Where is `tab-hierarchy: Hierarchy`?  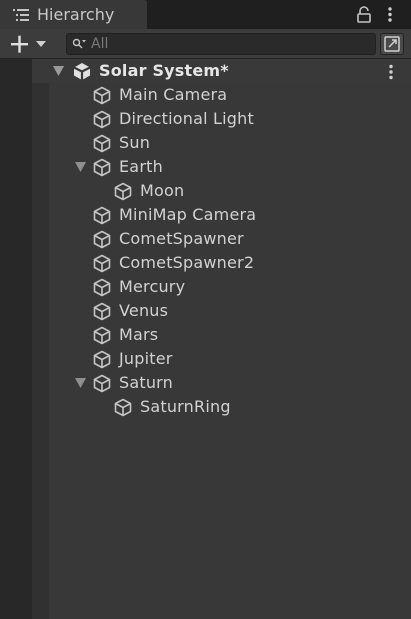
tab-hierarchy: Hierarchy is located at coordinates (73, 14).